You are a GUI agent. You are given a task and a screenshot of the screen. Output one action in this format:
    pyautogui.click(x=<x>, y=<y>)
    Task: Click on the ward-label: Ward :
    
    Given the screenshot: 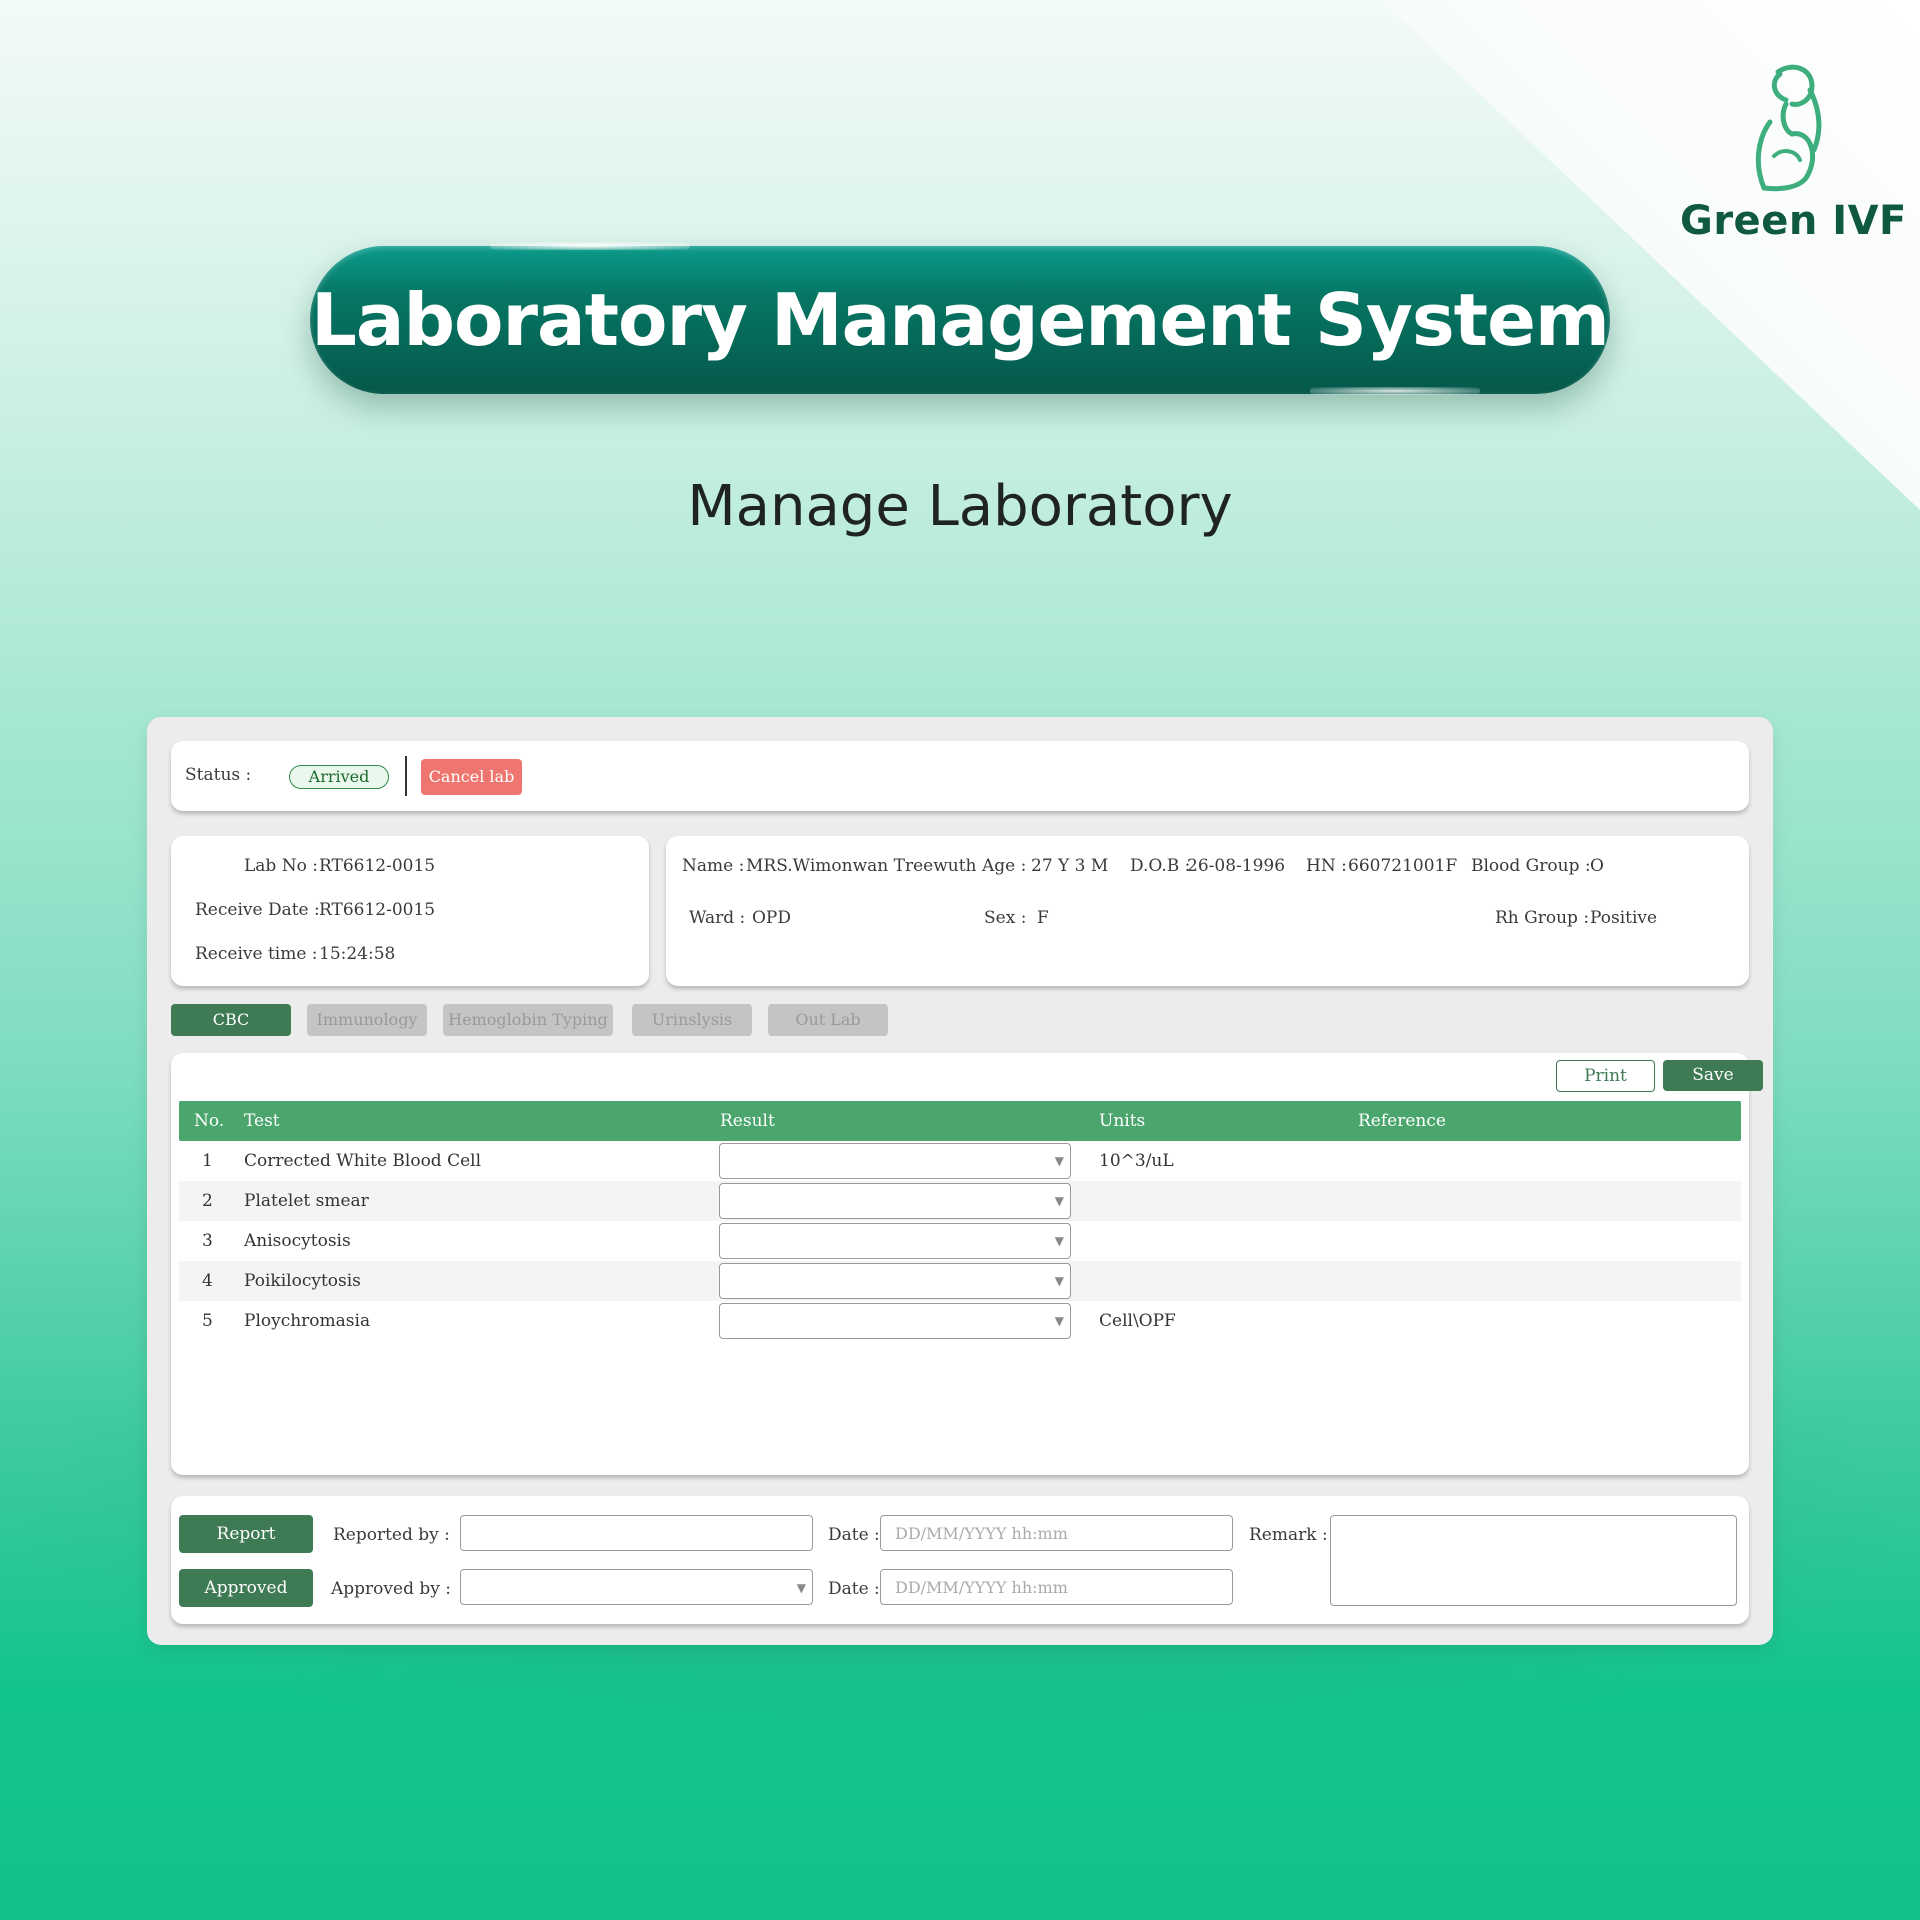 What is the action you would take?
    pyautogui.click(x=717, y=918)
    